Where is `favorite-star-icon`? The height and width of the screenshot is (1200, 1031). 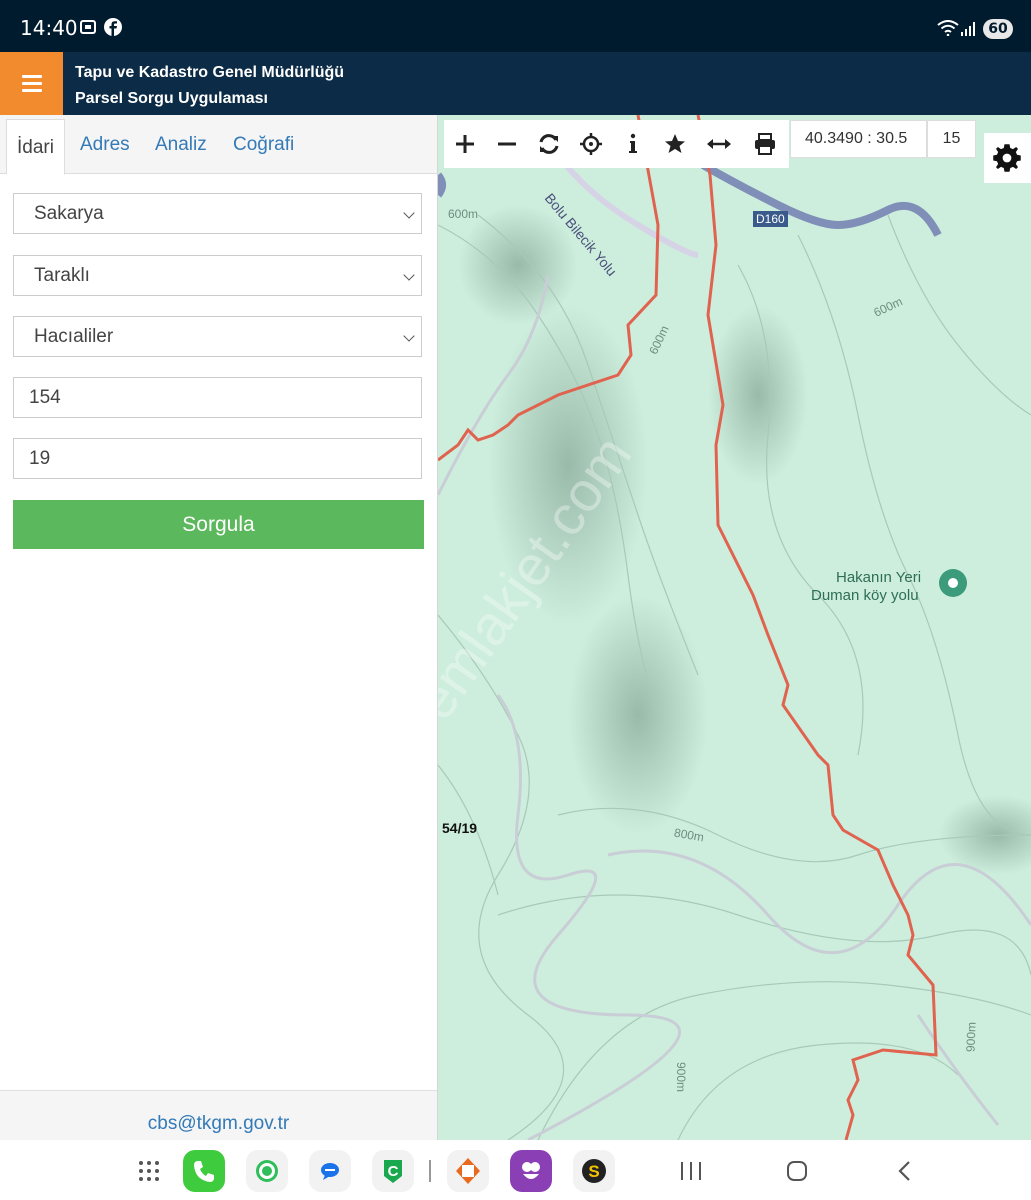
favorite-star-icon is located at coordinates (675, 143).